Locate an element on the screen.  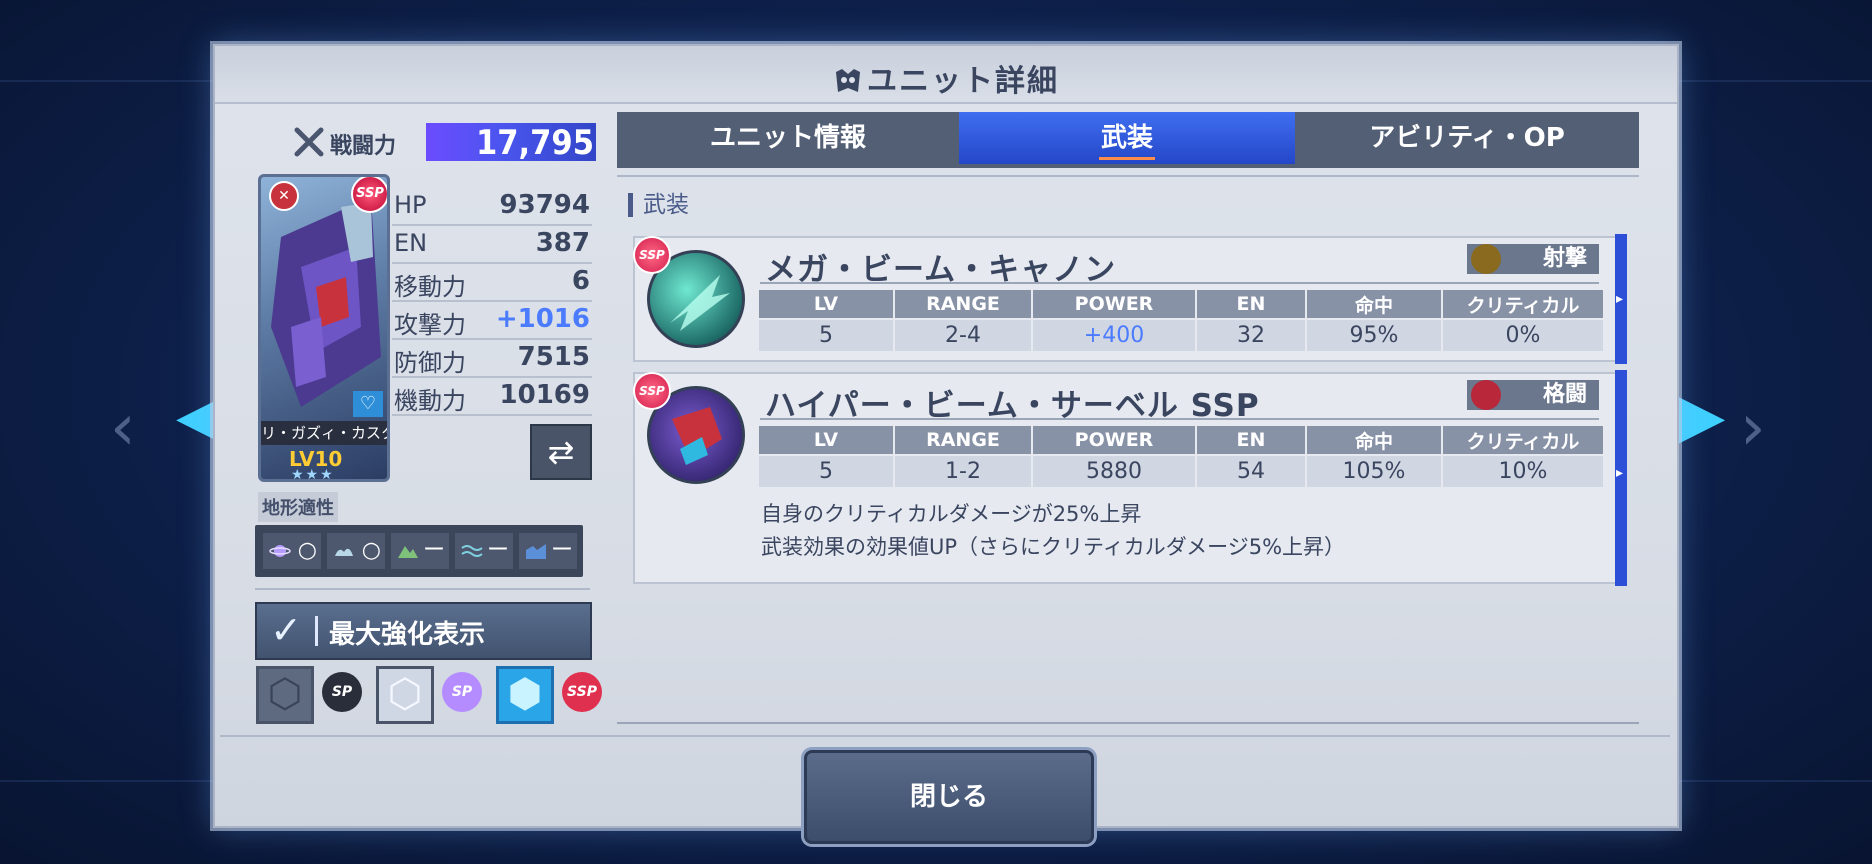
section-title: 武装 is located at coordinates (658, 205).